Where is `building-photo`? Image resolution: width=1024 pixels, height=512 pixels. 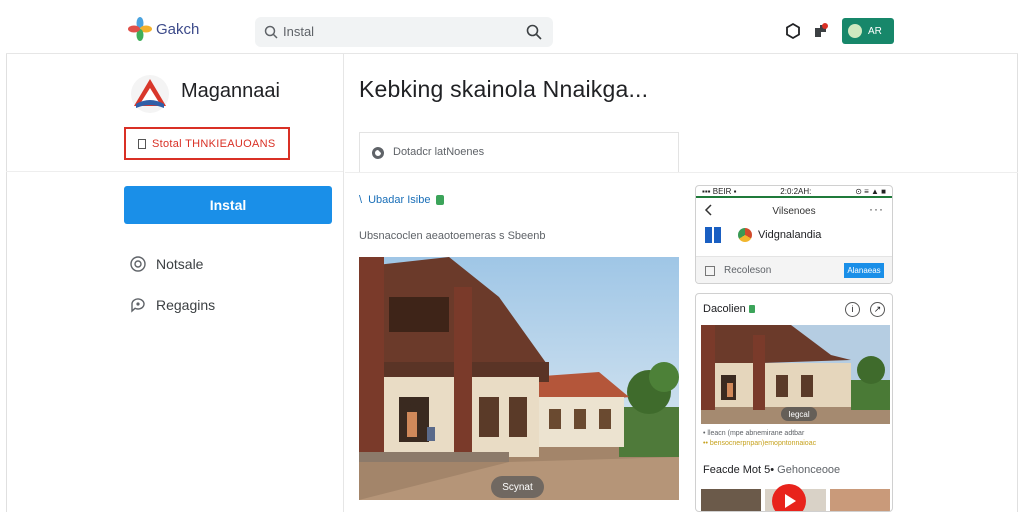
building-photo is located at coordinates (519, 378).